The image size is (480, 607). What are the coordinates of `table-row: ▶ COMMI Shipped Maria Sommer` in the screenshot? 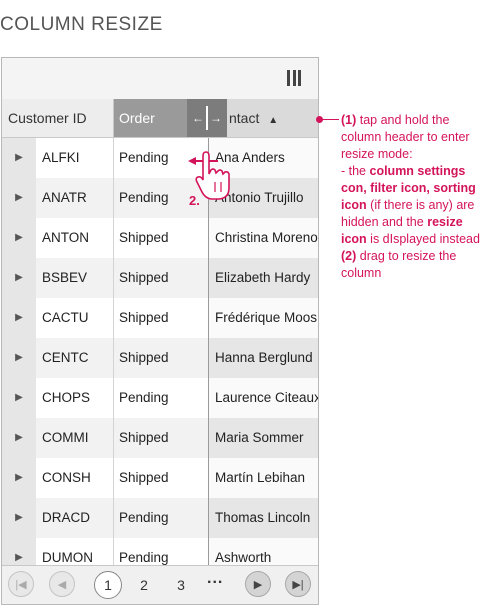 It's located at (160, 438).